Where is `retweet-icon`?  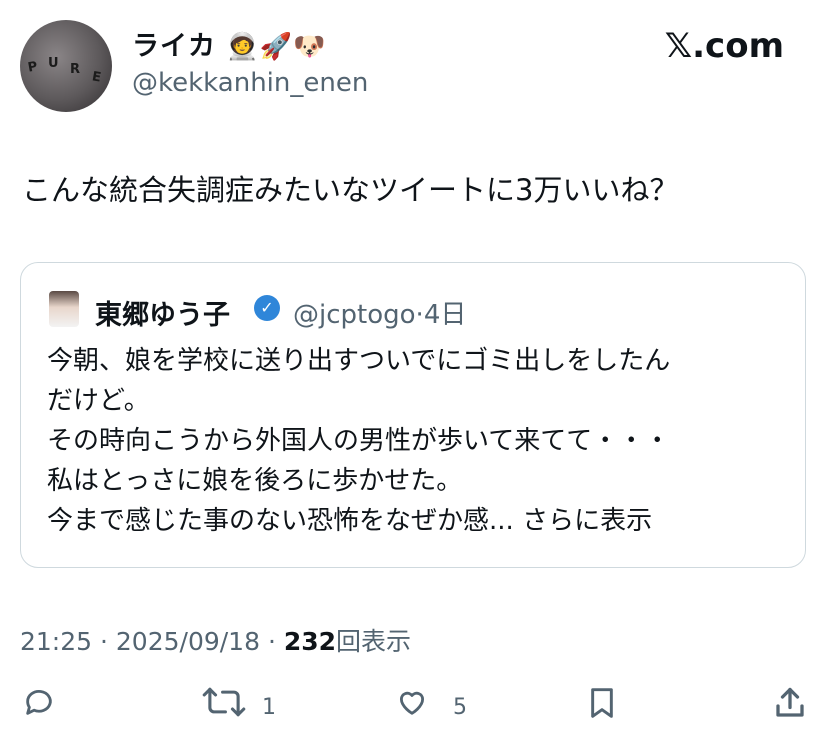 retweet-icon is located at coordinates (224, 702).